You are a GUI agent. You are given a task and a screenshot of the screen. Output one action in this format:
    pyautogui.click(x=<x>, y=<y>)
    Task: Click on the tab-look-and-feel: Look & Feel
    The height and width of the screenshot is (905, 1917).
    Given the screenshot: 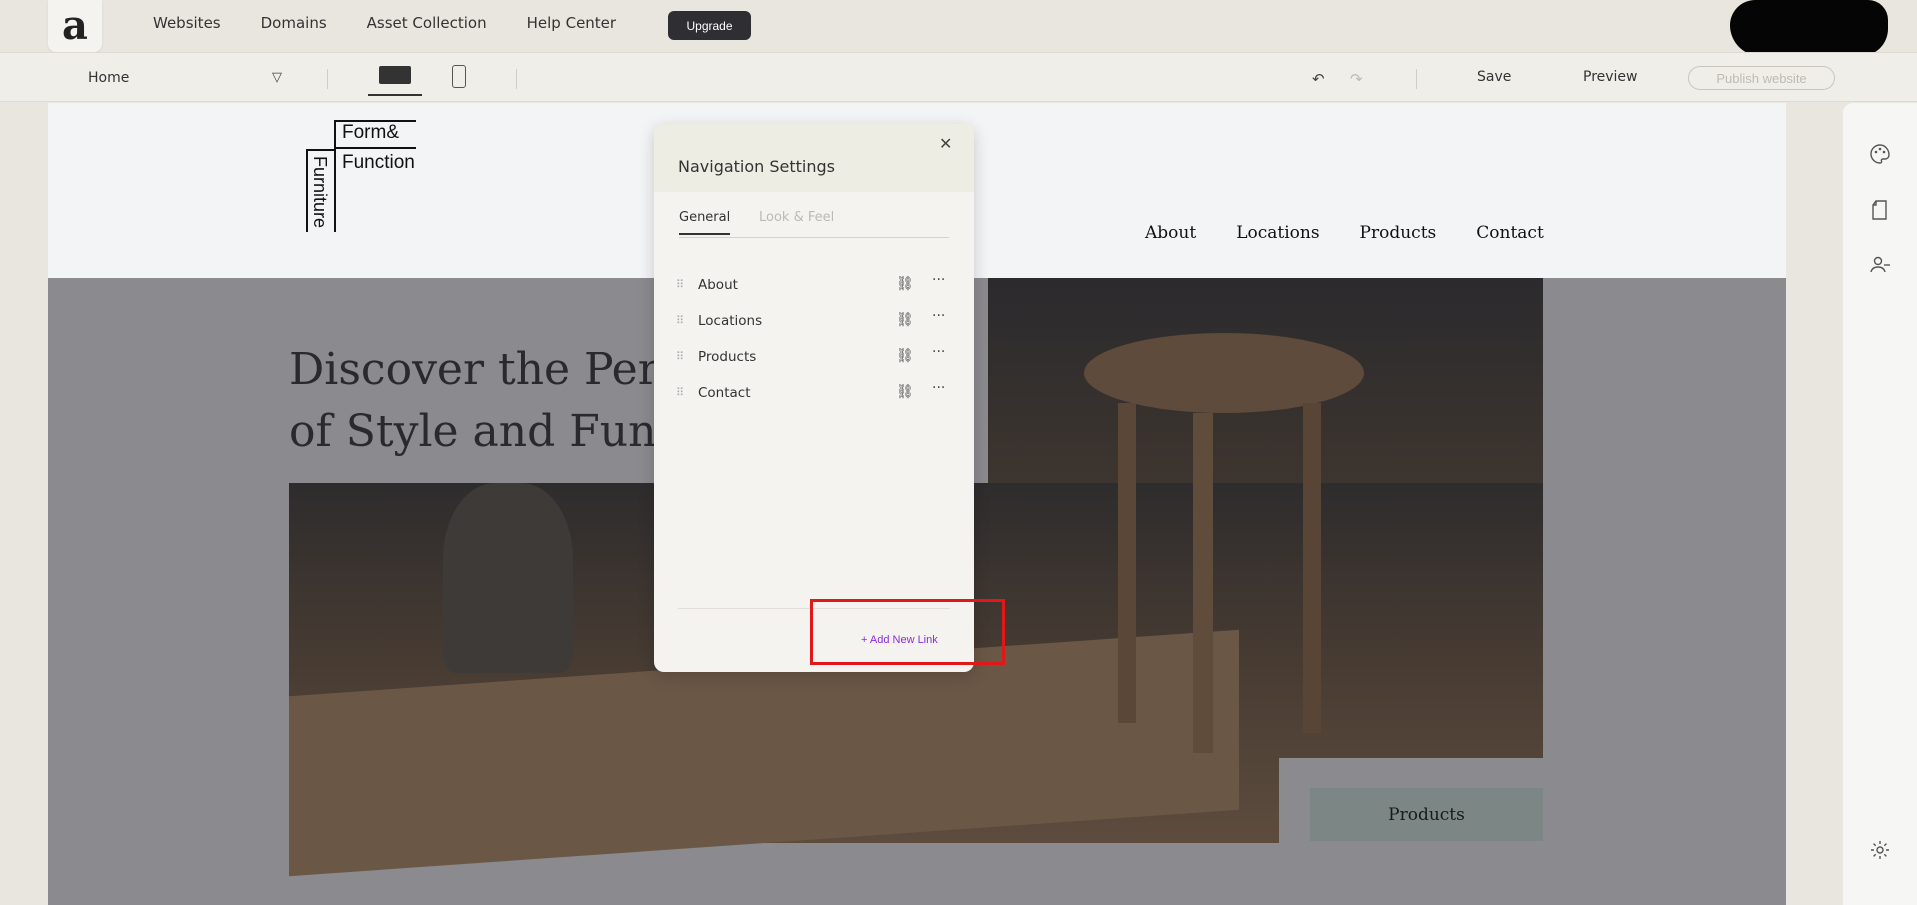 What is the action you would take?
    pyautogui.click(x=796, y=221)
    